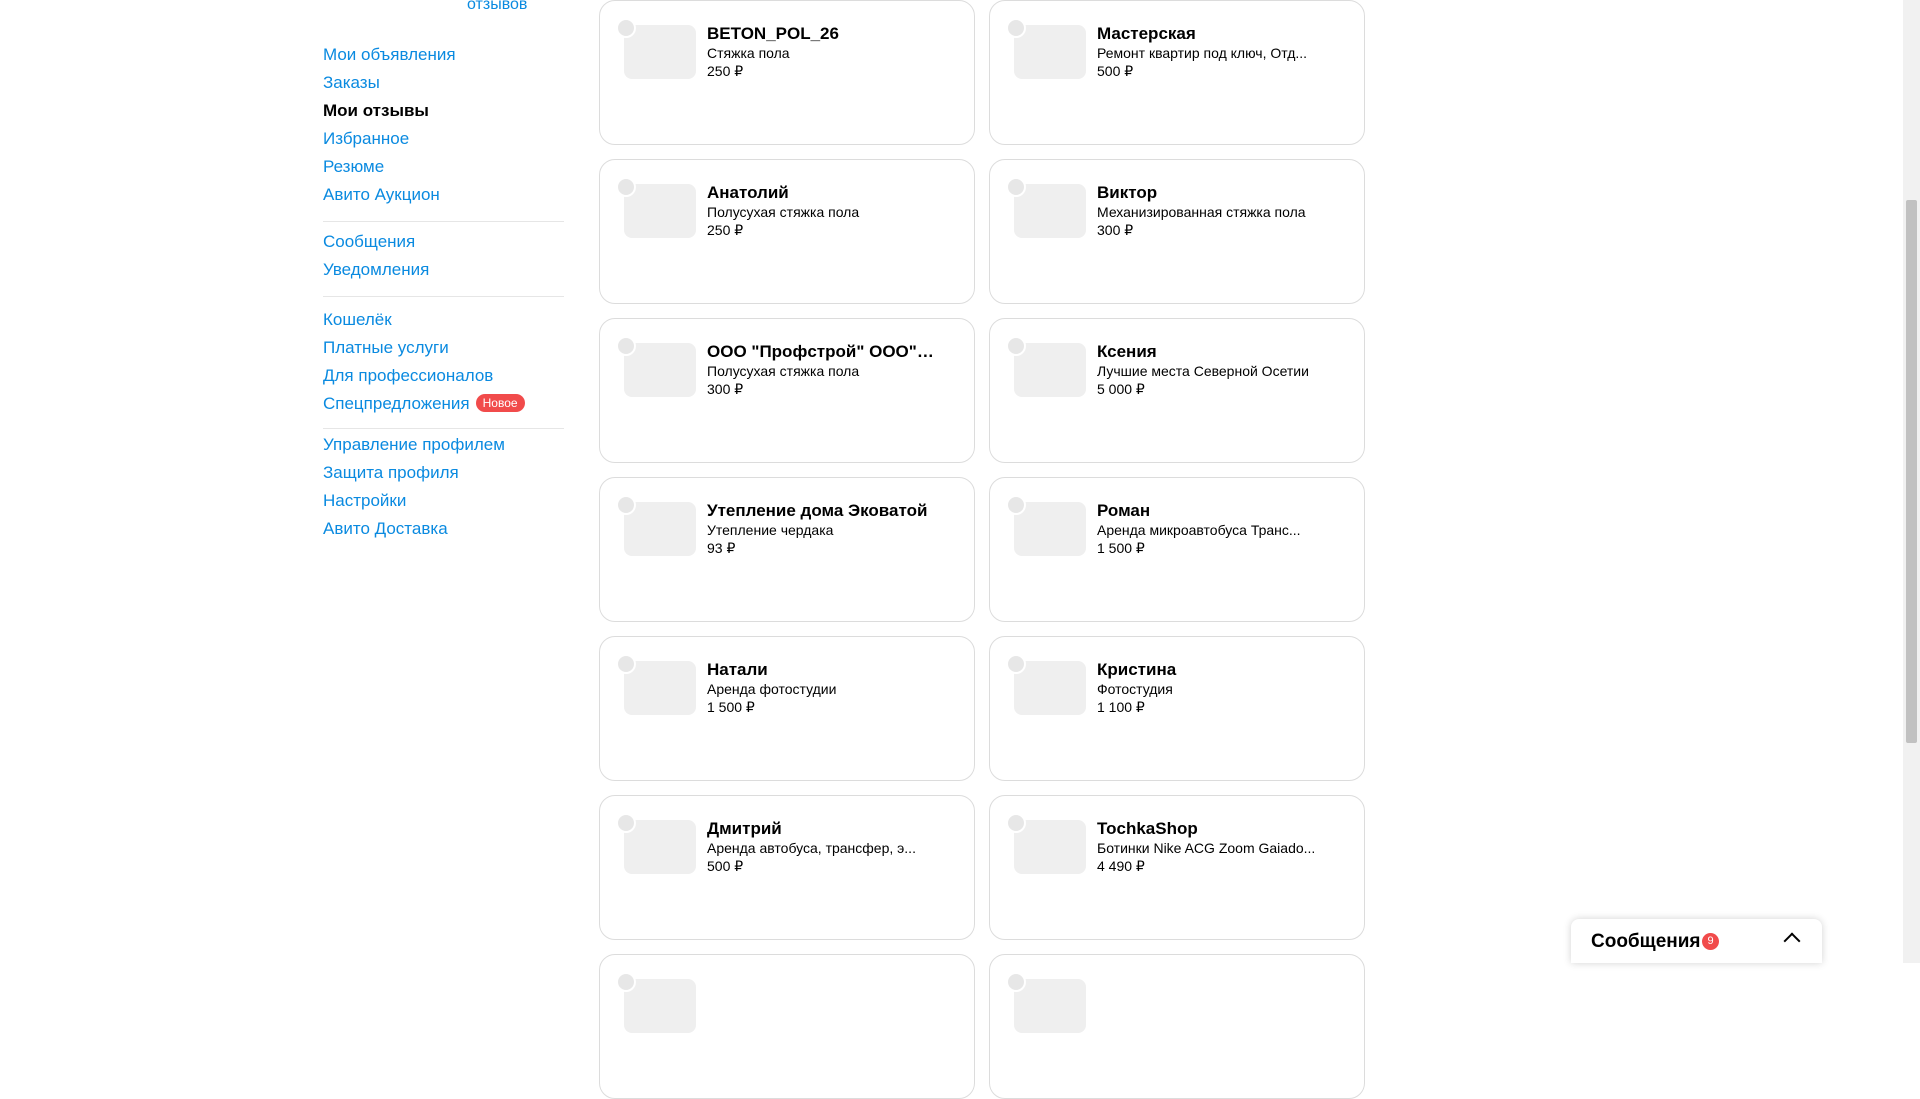 This screenshot has width=1920, height=1099. Describe the element at coordinates (1147, 828) in the screenshot. I see `card-title: TochkaShop` at that location.